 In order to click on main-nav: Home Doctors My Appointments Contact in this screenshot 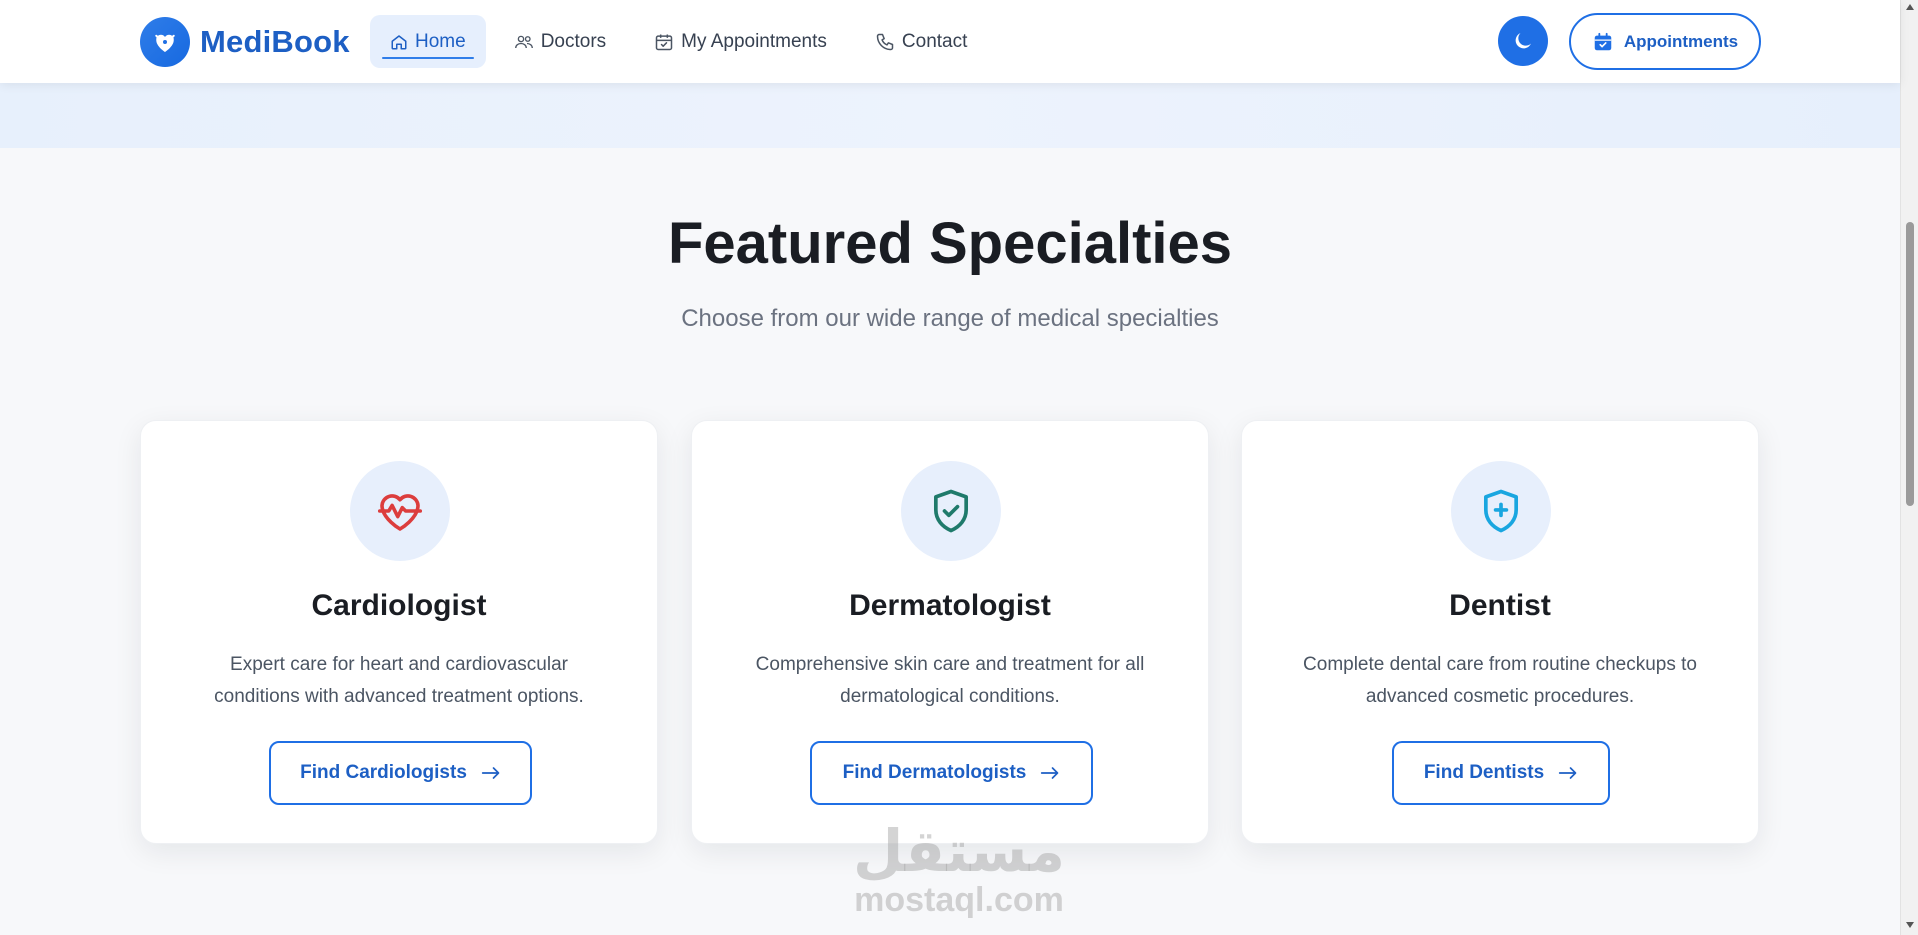, I will do `click(682, 41)`.